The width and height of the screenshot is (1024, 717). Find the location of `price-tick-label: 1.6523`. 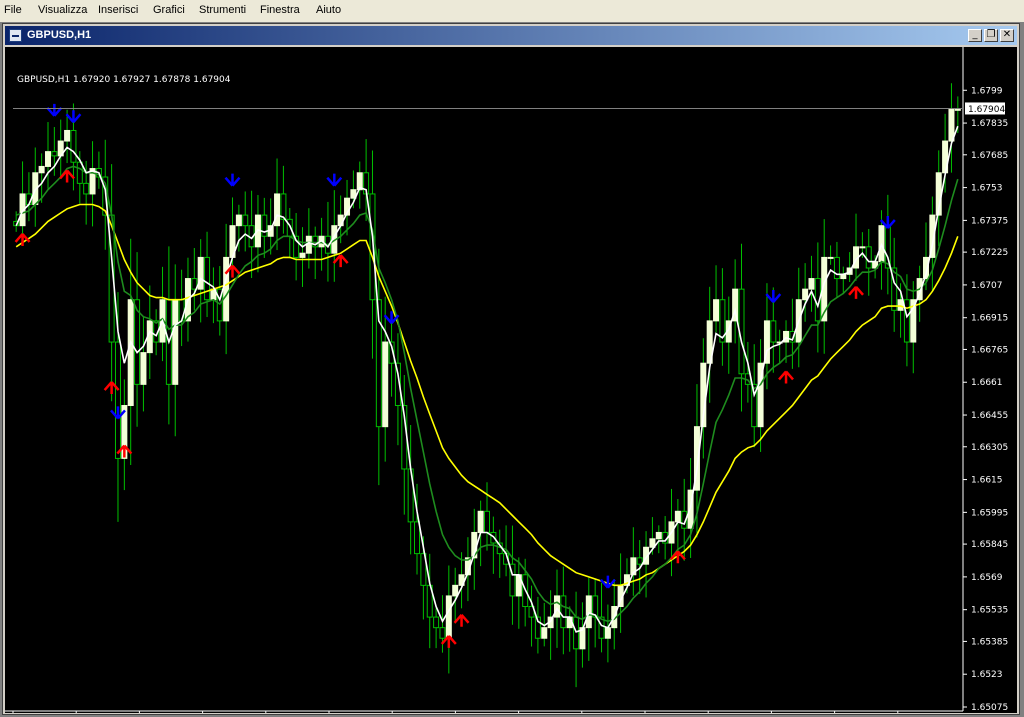

price-tick-label: 1.6523 is located at coordinates (987, 675).